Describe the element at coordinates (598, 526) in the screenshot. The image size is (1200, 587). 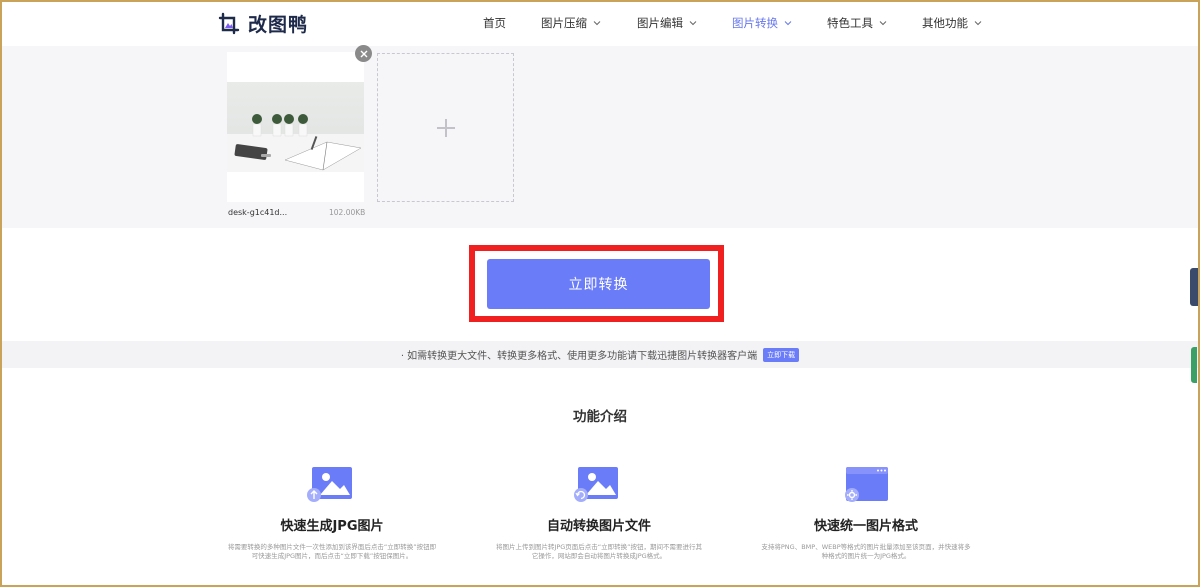
I see `feature-title: 自动转换图片文件` at that location.